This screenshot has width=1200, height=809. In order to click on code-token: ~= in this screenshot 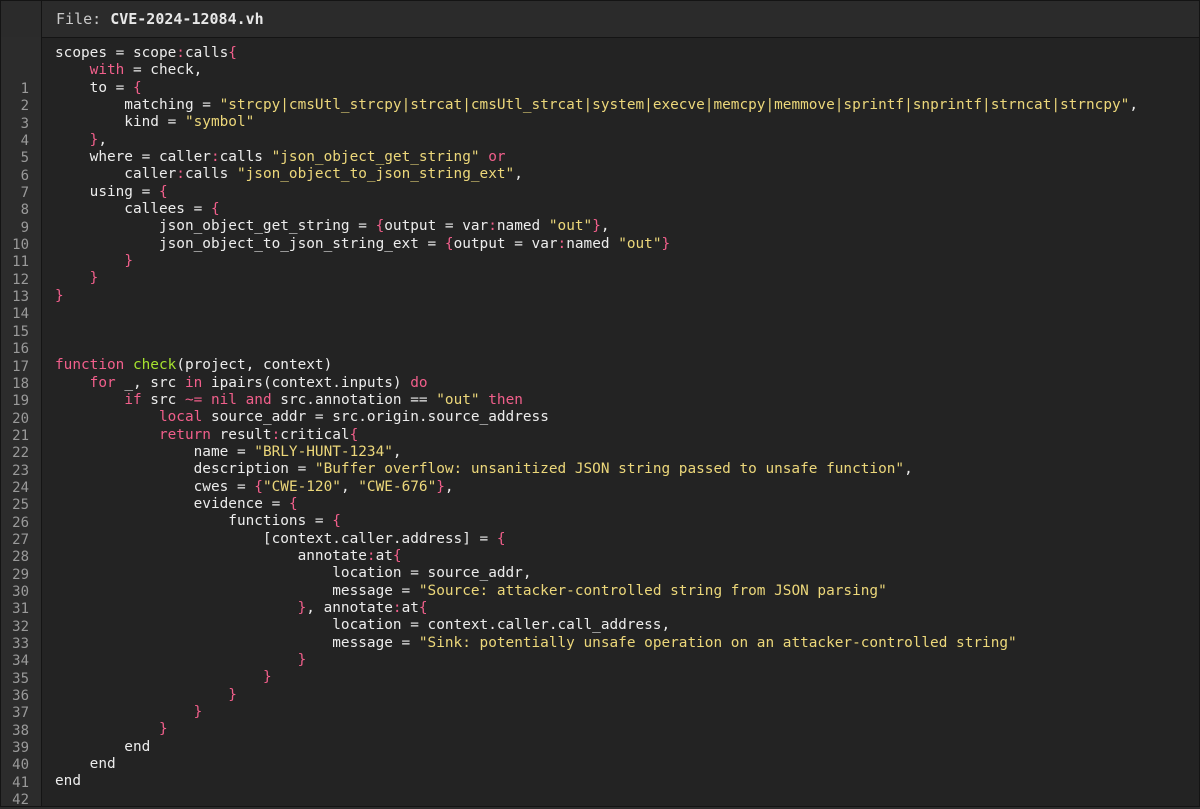, I will do `click(193, 399)`.